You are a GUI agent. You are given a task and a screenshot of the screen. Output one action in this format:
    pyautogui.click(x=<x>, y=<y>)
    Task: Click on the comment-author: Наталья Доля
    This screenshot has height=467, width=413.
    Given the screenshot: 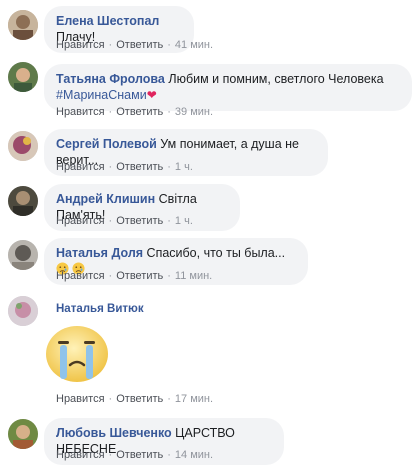 What is the action you would take?
    pyautogui.click(x=99, y=253)
    